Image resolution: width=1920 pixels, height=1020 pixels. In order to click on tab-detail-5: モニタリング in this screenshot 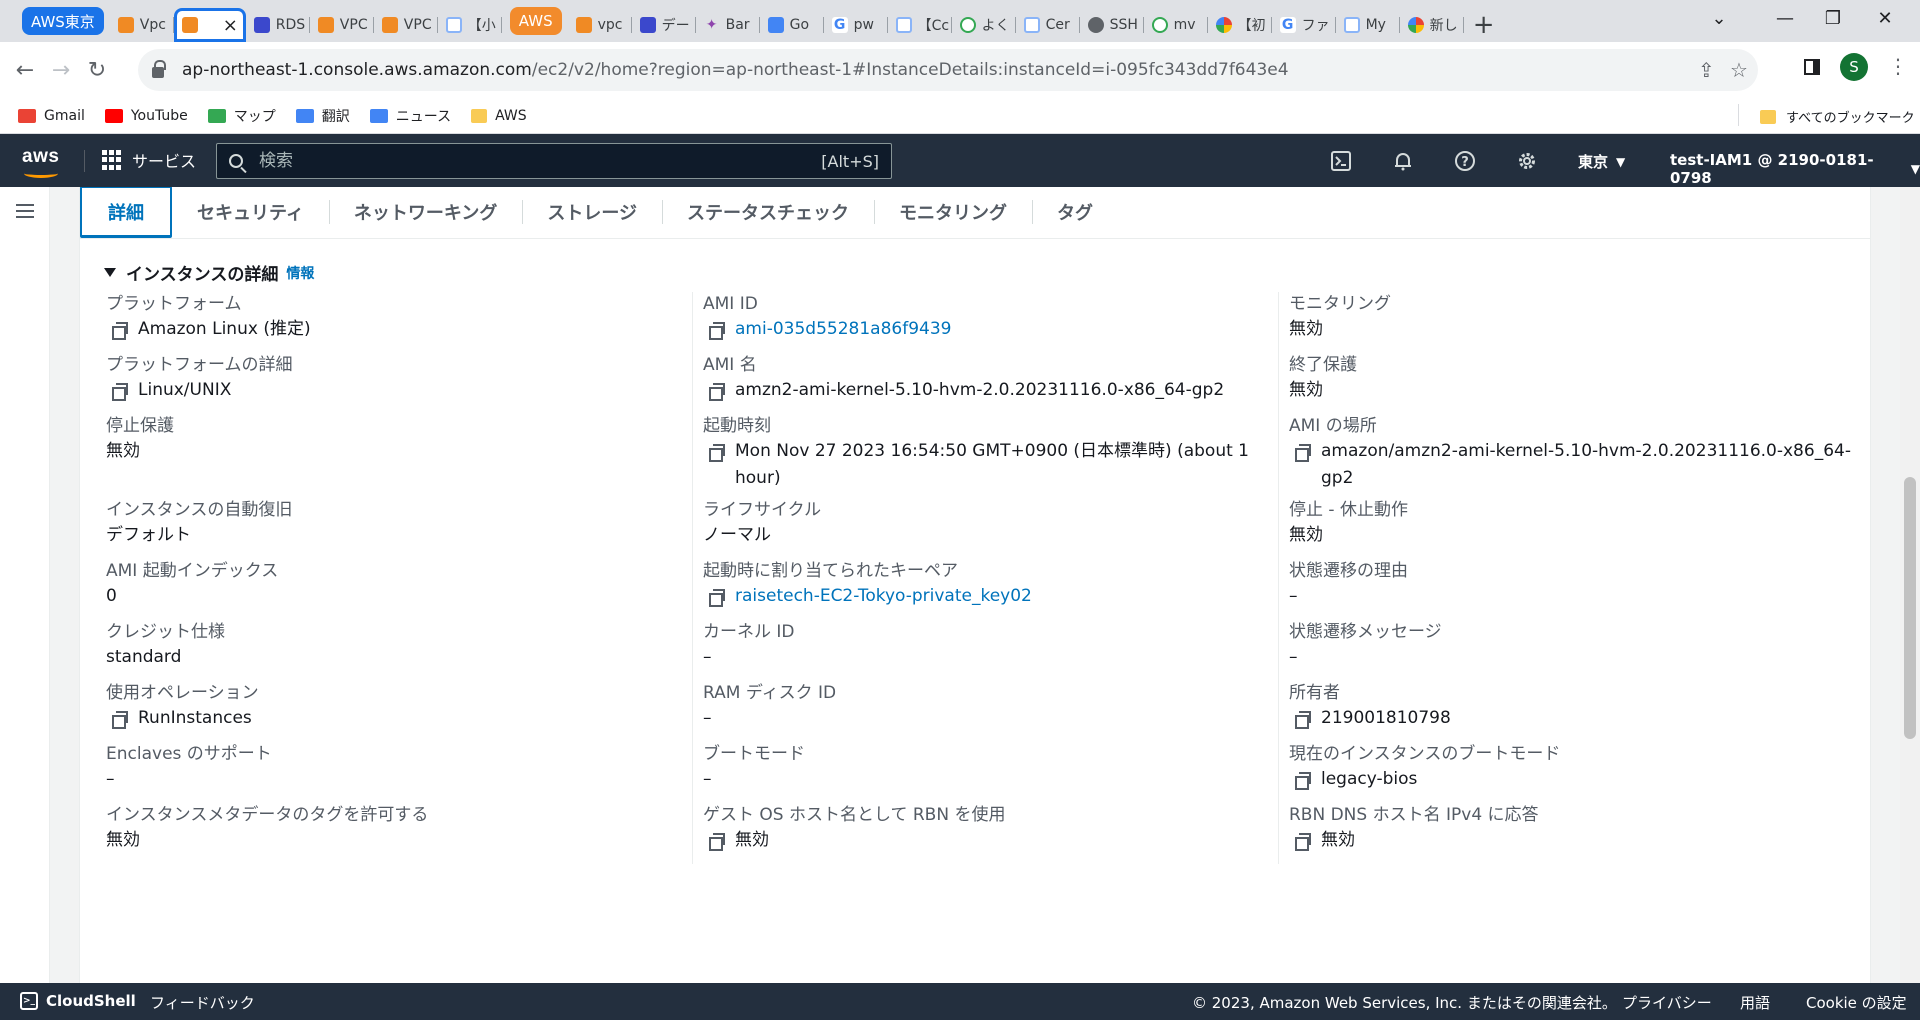, I will do `click(953, 212)`.